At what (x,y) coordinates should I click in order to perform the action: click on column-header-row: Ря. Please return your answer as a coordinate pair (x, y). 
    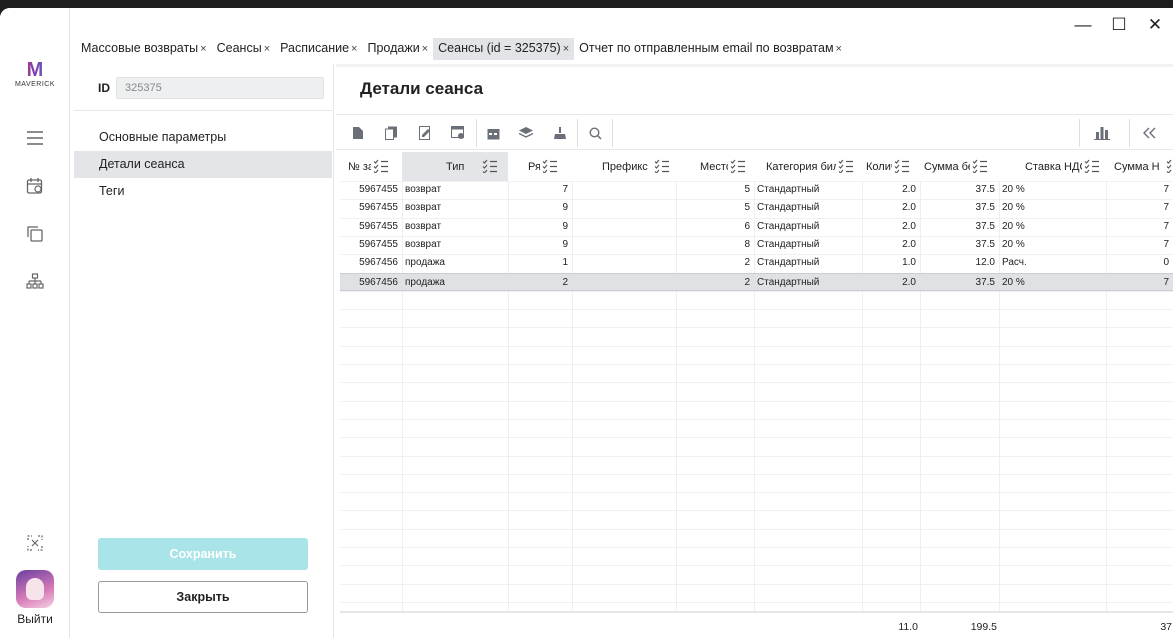
    Looking at the image, I should click on (540, 166).